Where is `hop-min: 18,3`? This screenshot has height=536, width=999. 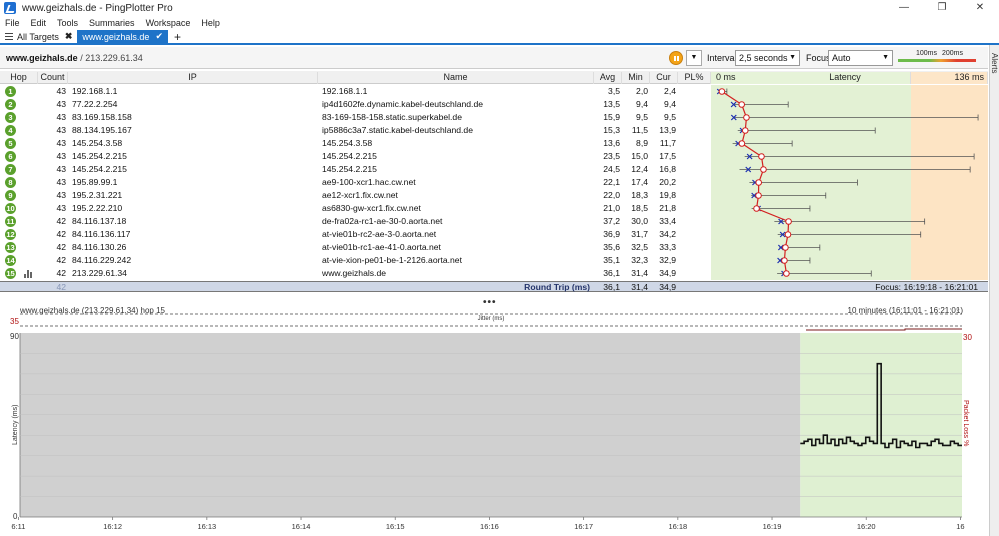
hop-min: 18,3 is located at coordinates (639, 195).